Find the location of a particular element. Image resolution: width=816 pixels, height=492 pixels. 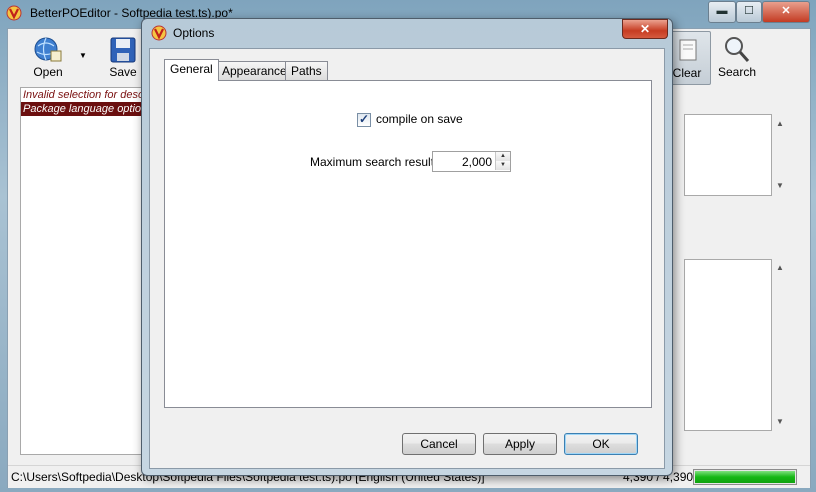

search-button: Search is located at coordinates (737, 57).